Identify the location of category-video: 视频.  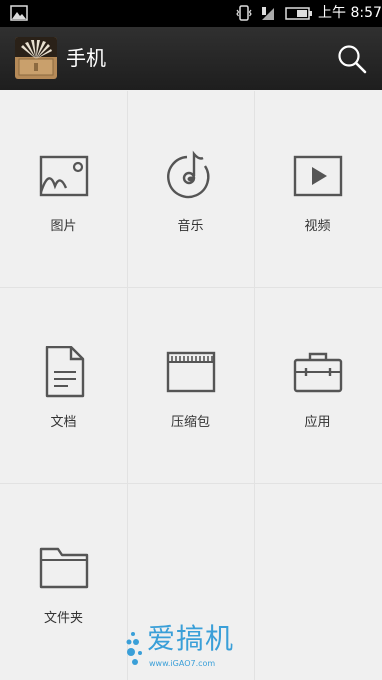
(317, 189).